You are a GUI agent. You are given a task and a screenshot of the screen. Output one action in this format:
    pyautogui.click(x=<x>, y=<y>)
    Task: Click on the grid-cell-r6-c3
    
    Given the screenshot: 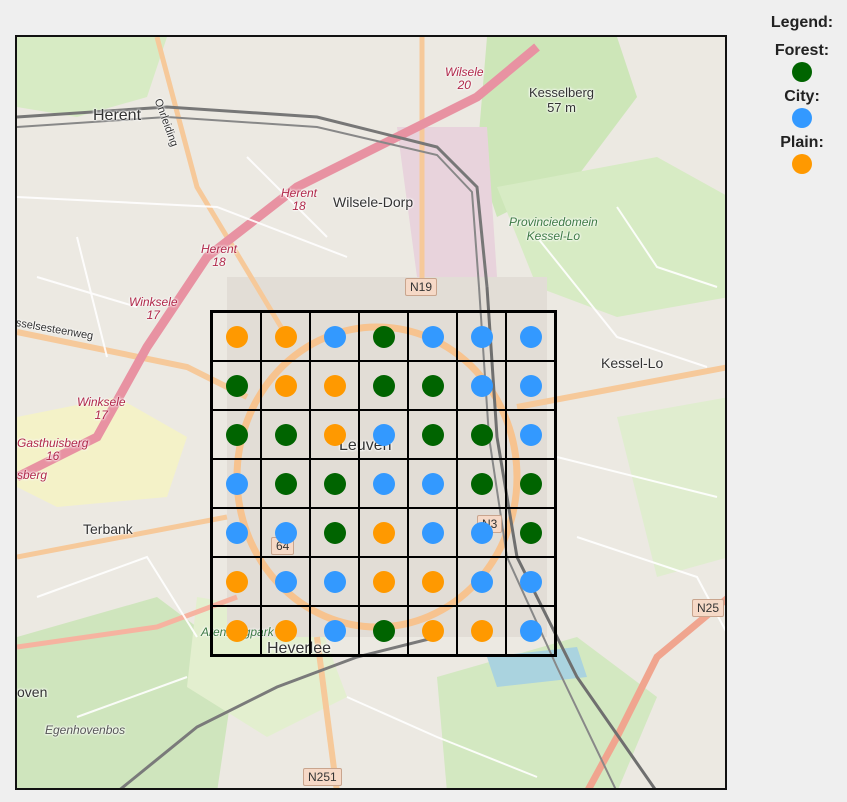 What is the action you would take?
    pyautogui.click(x=383, y=630)
    